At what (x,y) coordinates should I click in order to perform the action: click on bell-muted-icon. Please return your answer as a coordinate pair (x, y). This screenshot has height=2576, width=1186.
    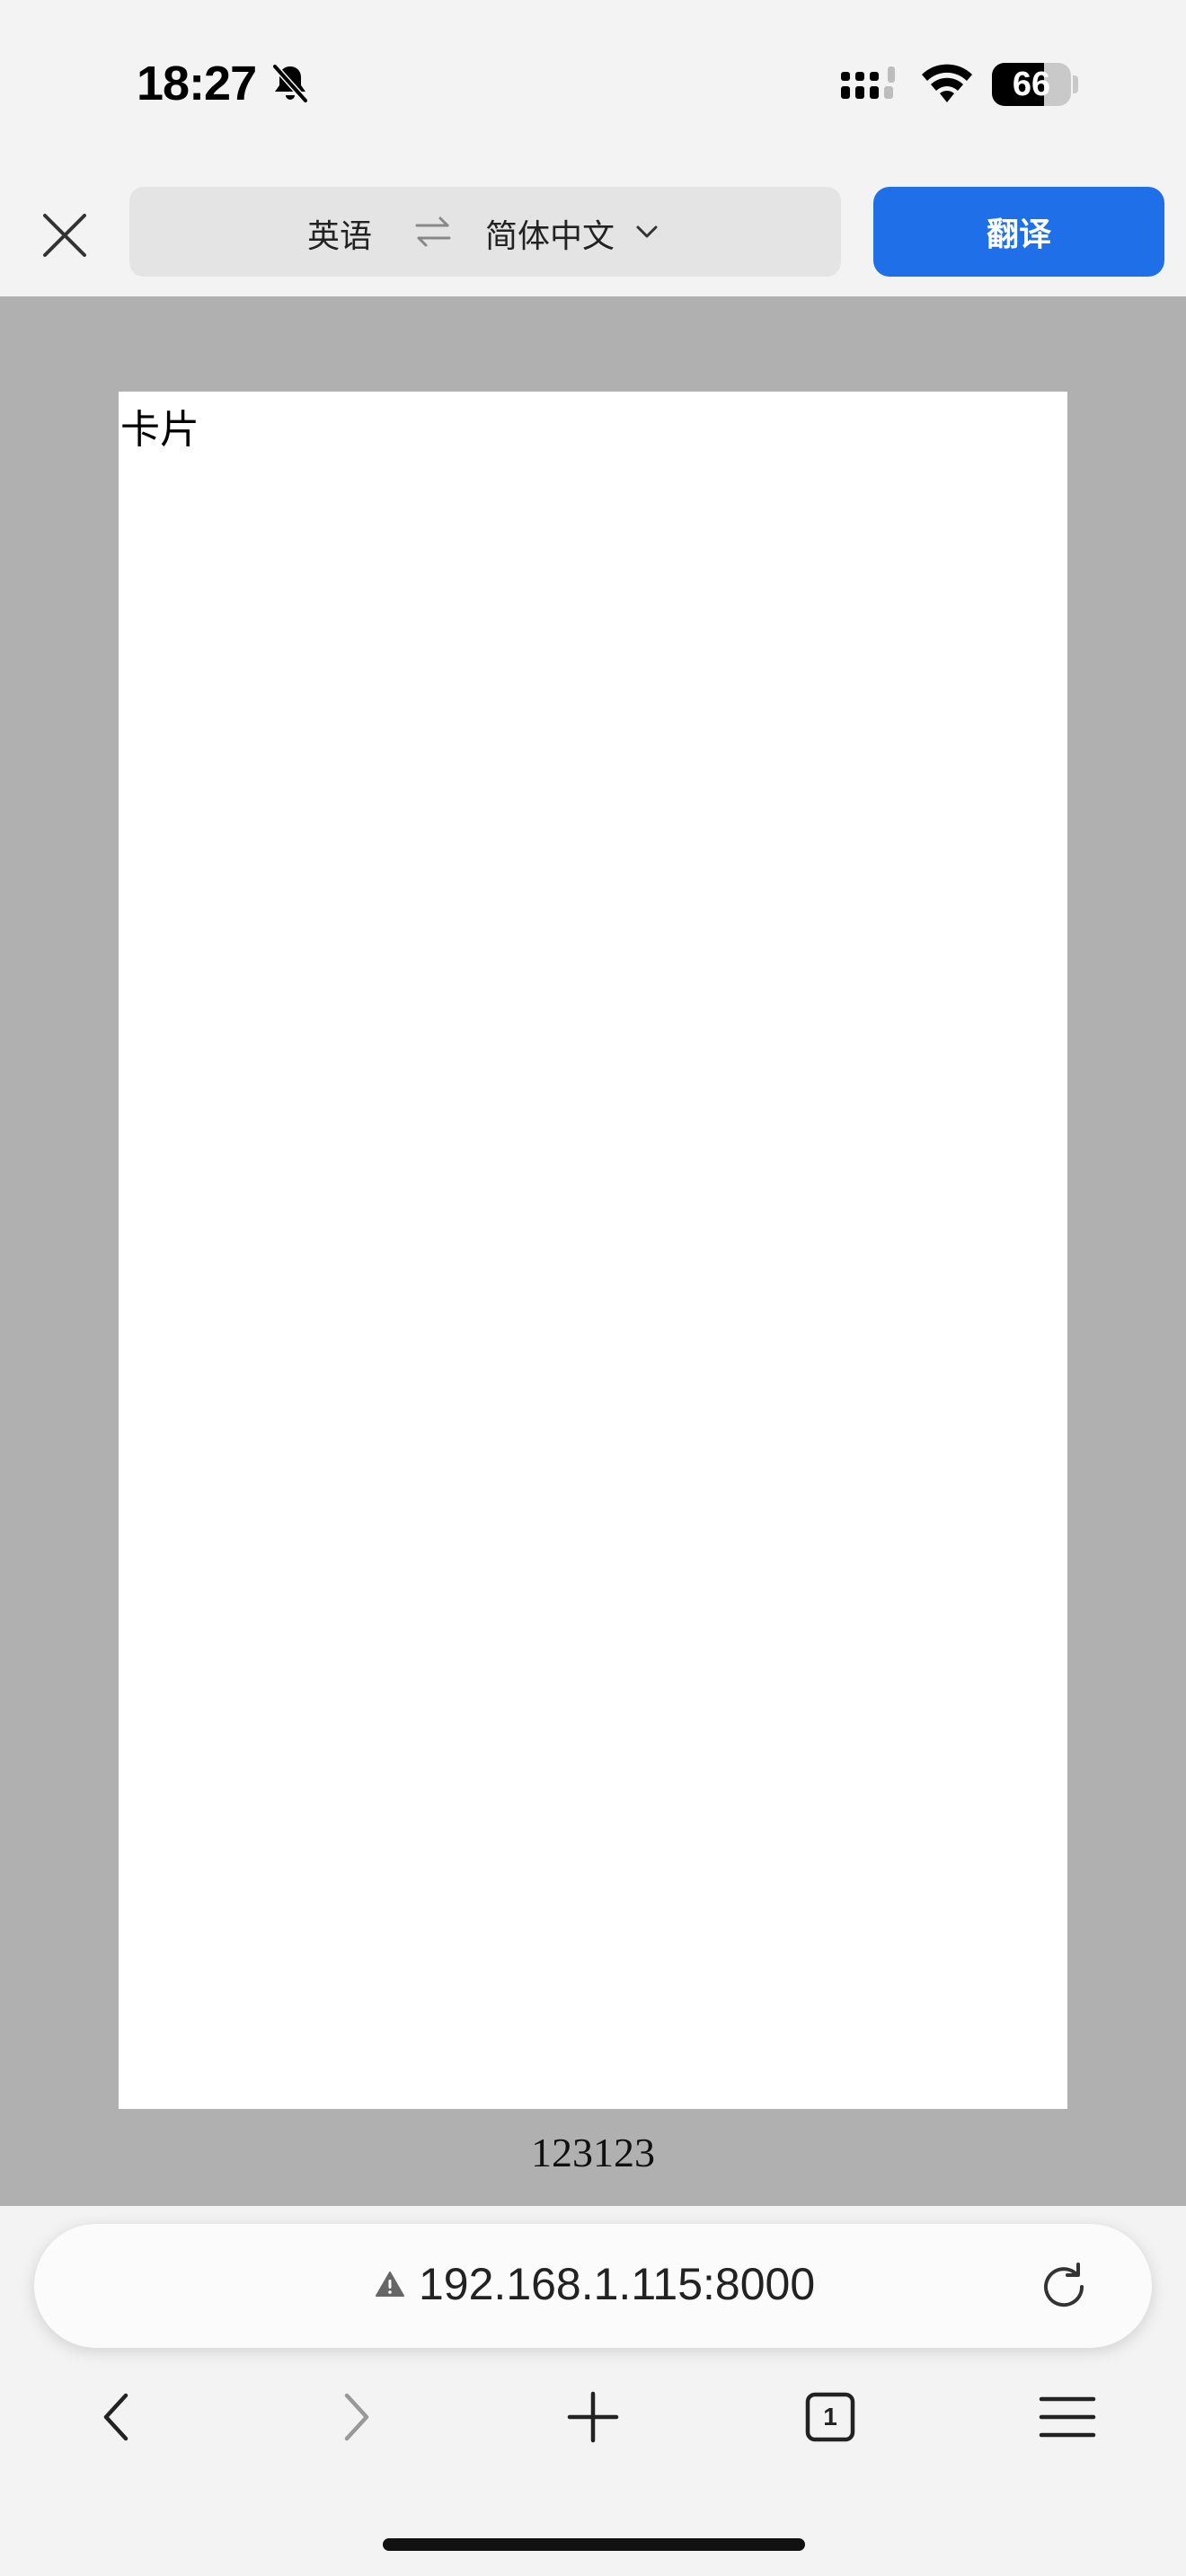
    Looking at the image, I should click on (290, 83).